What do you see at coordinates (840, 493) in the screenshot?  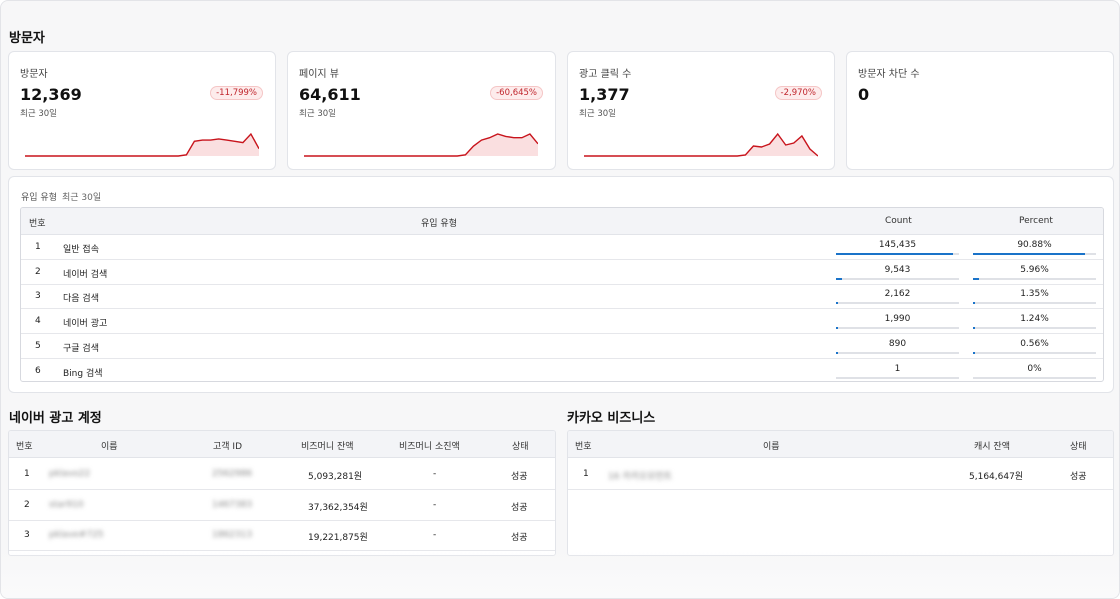 I see `kakao-business-table: 번호 이름 캐시 잔액 상태 1 16 카카오모먼트 5,164,647원 성공` at bounding box center [840, 493].